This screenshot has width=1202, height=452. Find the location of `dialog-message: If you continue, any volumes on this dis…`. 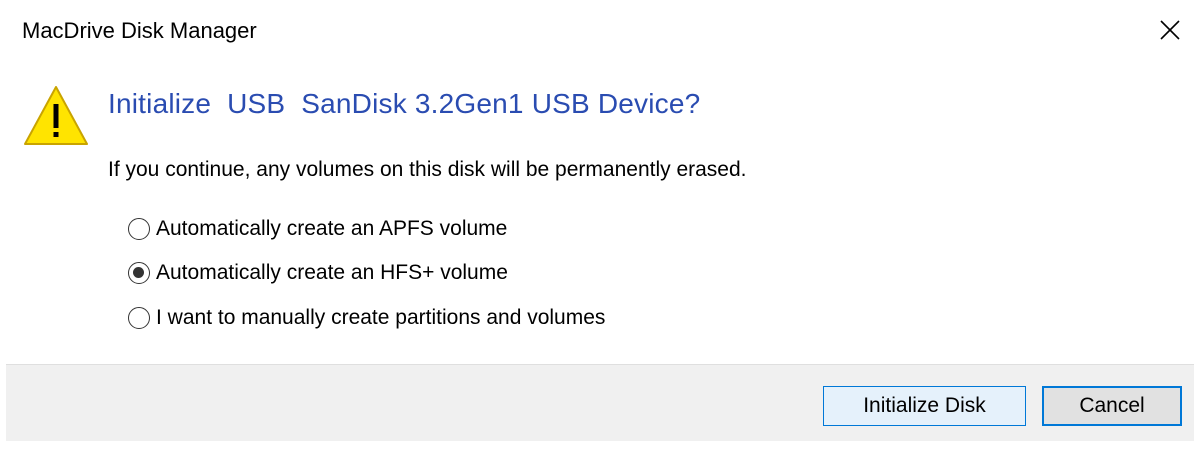

dialog-message: If you continue, any volumes on this dis… is located at coordinates (427, 169).